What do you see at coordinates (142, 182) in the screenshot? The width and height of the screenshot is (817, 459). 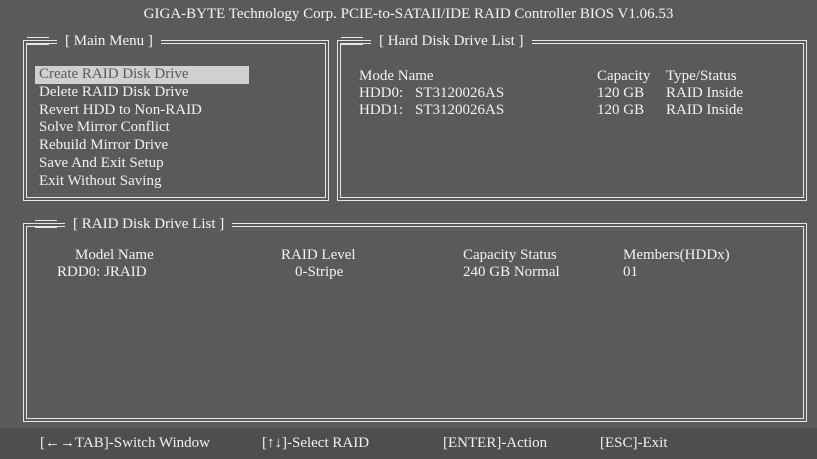 I see `menu-item-exit-without-saving: Exit Without Saving` at bounding box center [142, 182].